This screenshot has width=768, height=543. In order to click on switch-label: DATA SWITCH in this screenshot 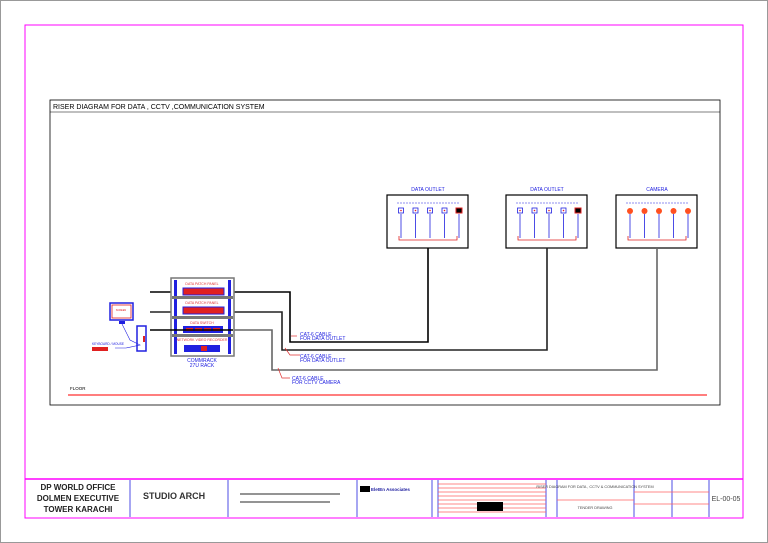, I will do `click(202, 323)`.